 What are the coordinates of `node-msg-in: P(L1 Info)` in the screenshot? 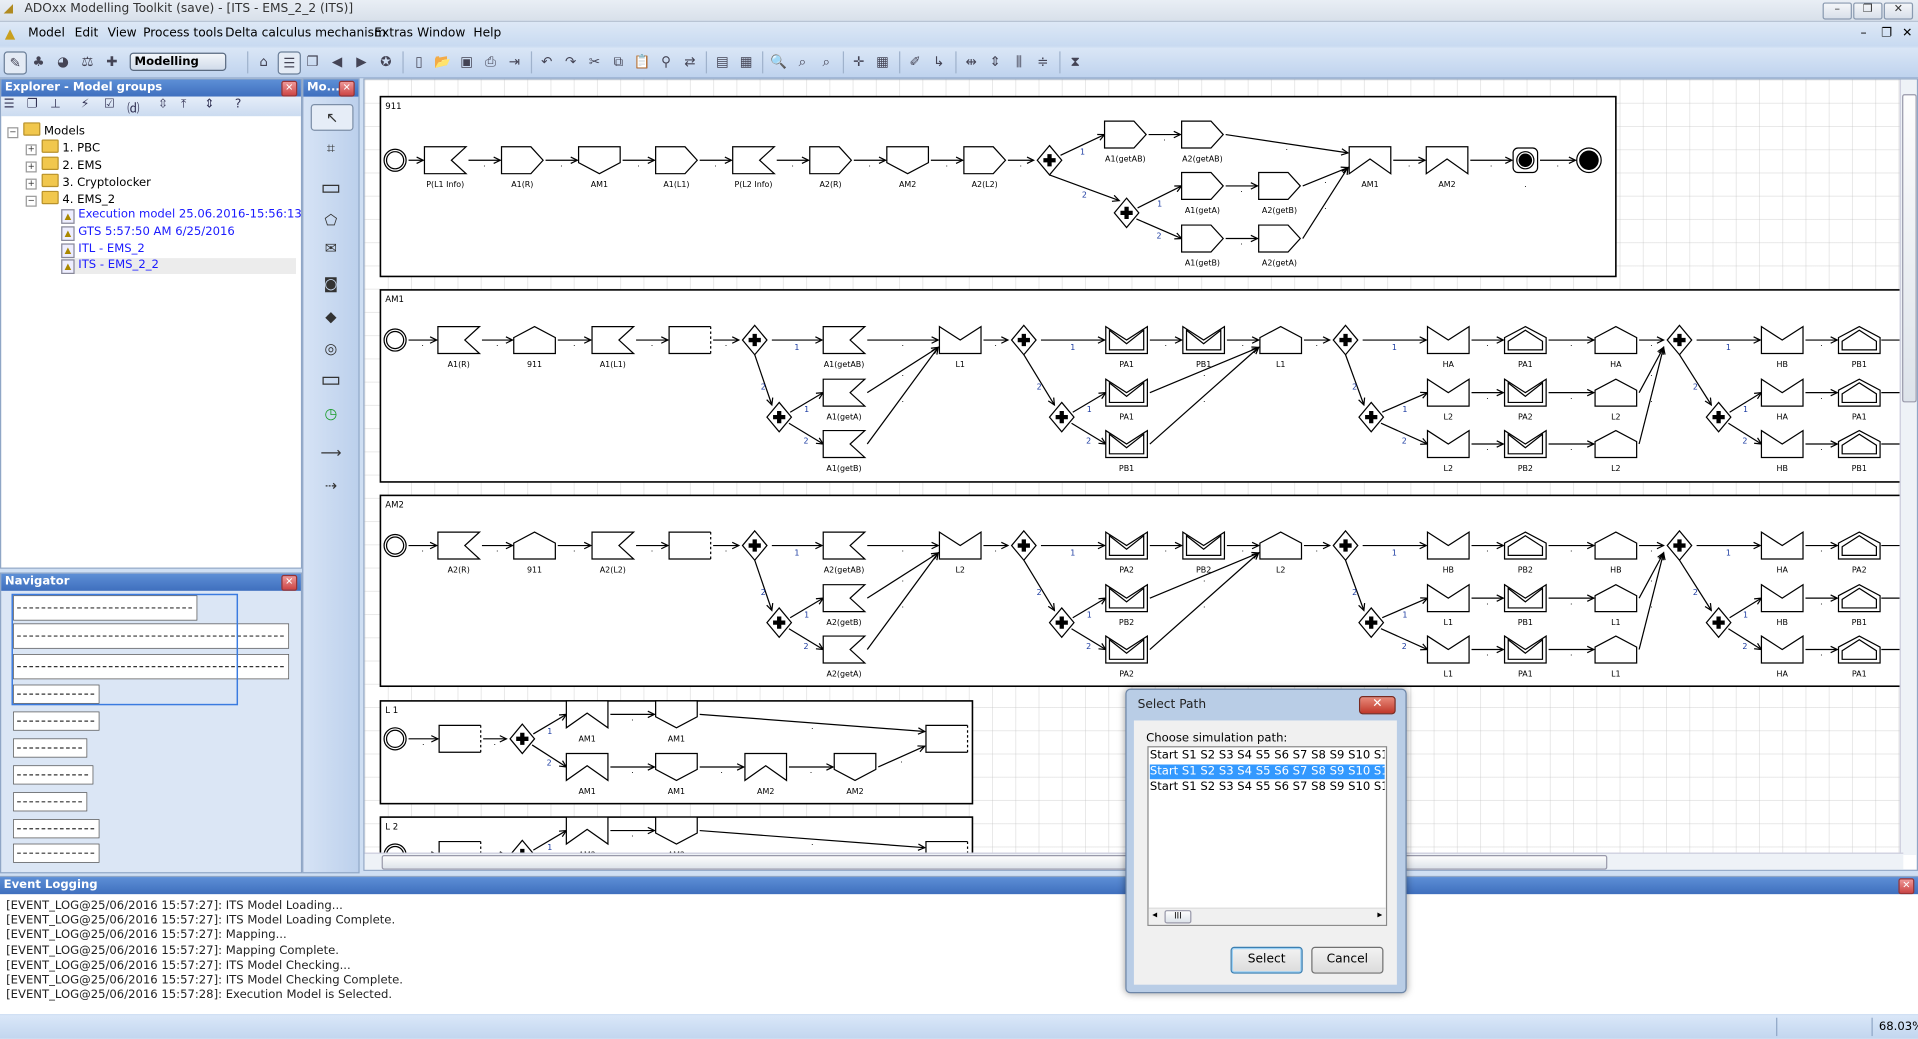 It's located at (445, 167).